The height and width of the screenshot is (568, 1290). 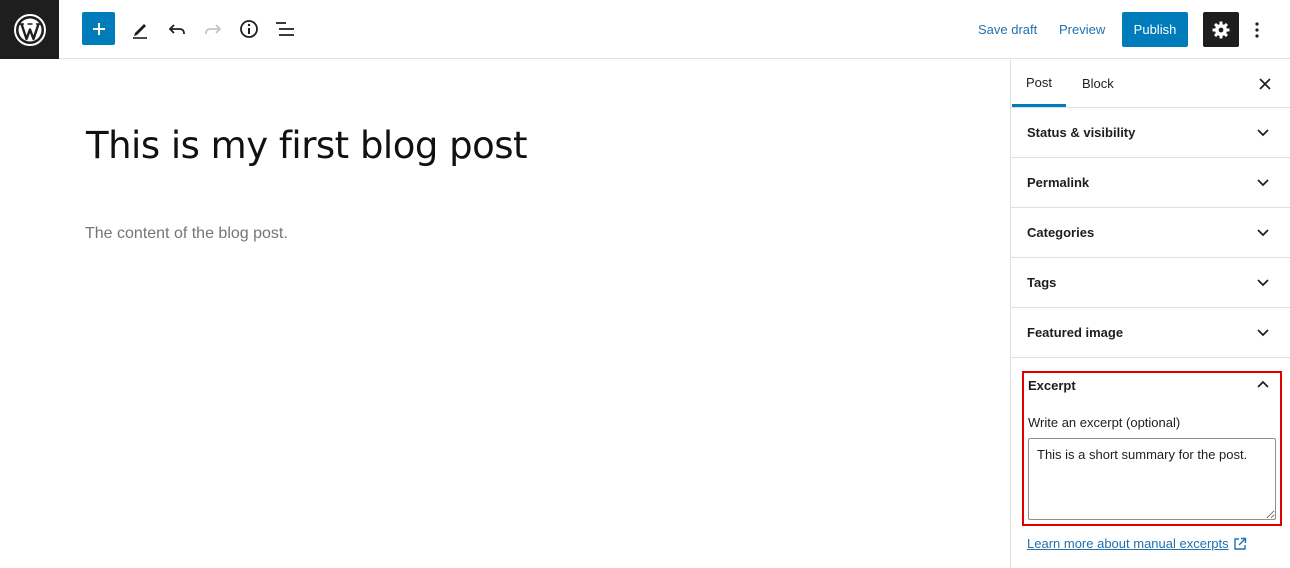 What do you see at coordinates (1007, 29) in the screenshot?
I see `save-draft-button: Save draft` at bounding box center [1007, 29].